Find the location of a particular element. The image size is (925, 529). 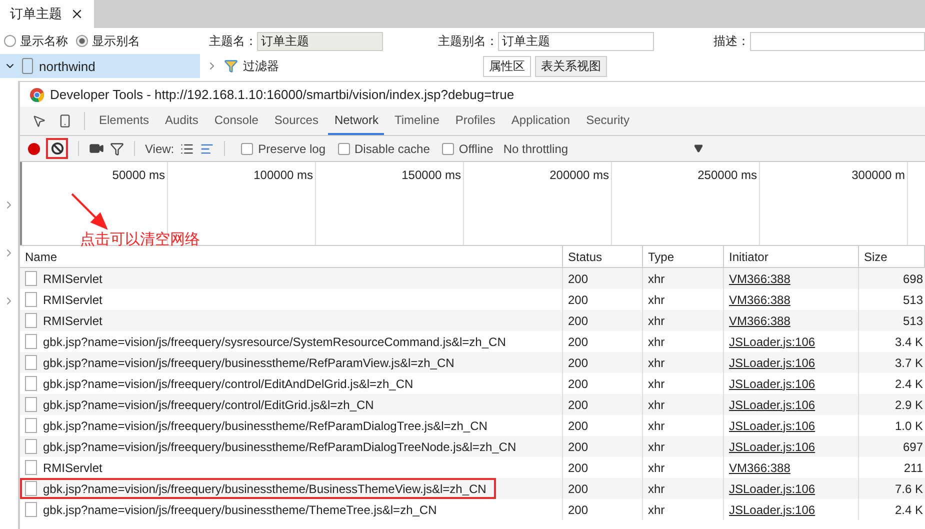

panel-tab: 表关系视图 is located at coordinates (571, 66).